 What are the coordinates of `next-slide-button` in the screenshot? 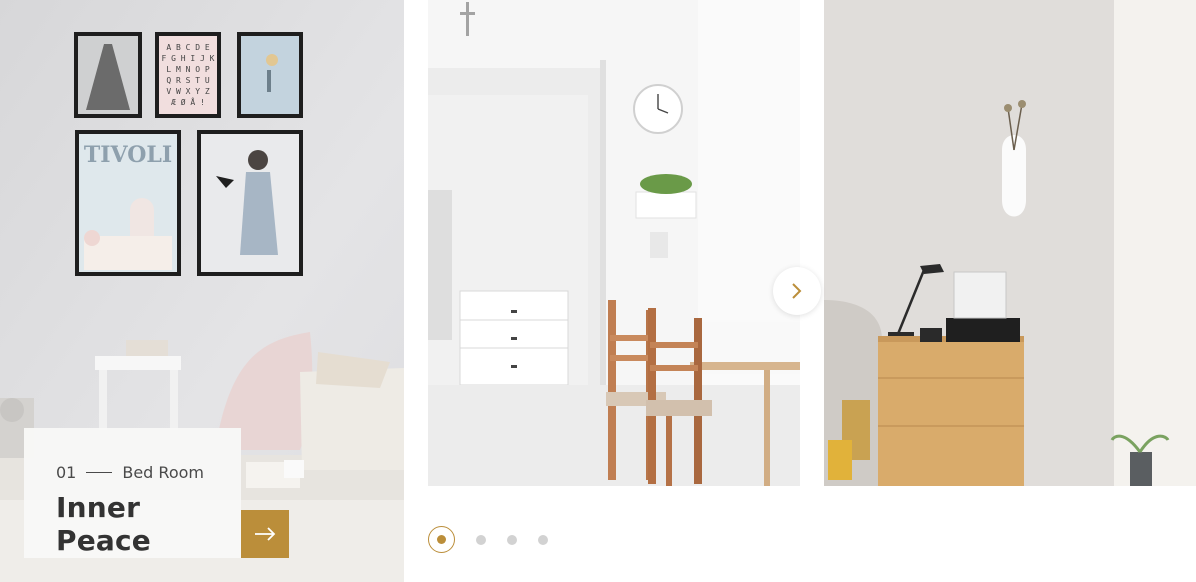 It's located at (797, 291).